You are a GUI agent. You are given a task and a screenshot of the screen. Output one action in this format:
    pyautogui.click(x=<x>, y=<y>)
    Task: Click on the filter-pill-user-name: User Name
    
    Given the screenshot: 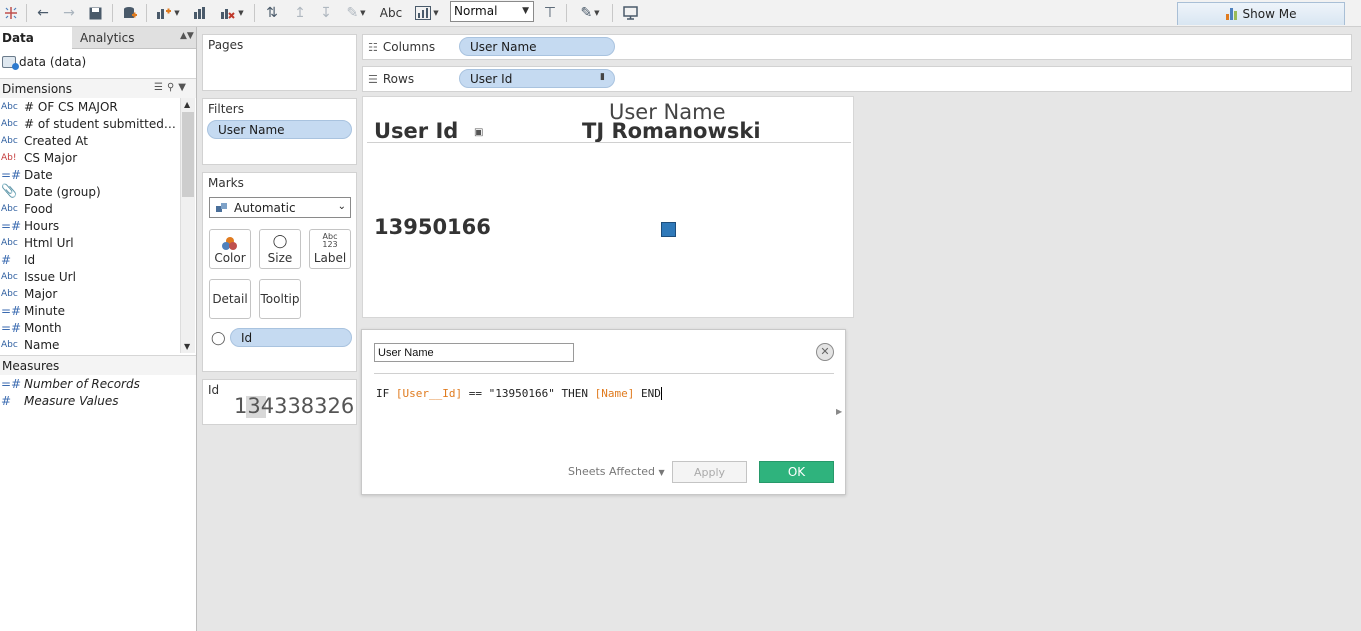 What is the action you would take?
    pyautogui.click(x=279, y=129)
    